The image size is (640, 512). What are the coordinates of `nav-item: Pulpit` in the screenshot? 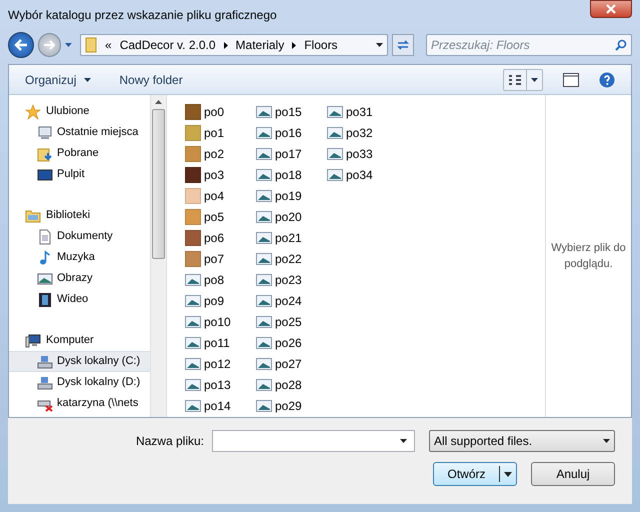 It's located at (79, 174).